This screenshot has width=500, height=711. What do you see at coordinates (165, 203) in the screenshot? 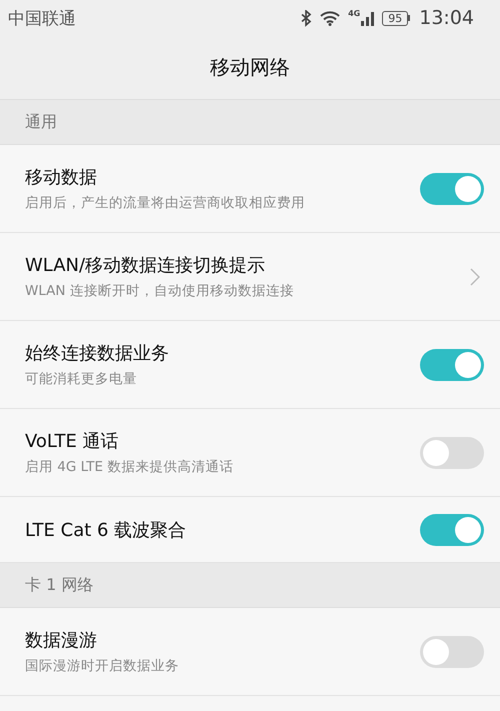
I see `setting-description: 启用后，产生的流量将由运营商收取相应费用` at bounding box center [165, 203].